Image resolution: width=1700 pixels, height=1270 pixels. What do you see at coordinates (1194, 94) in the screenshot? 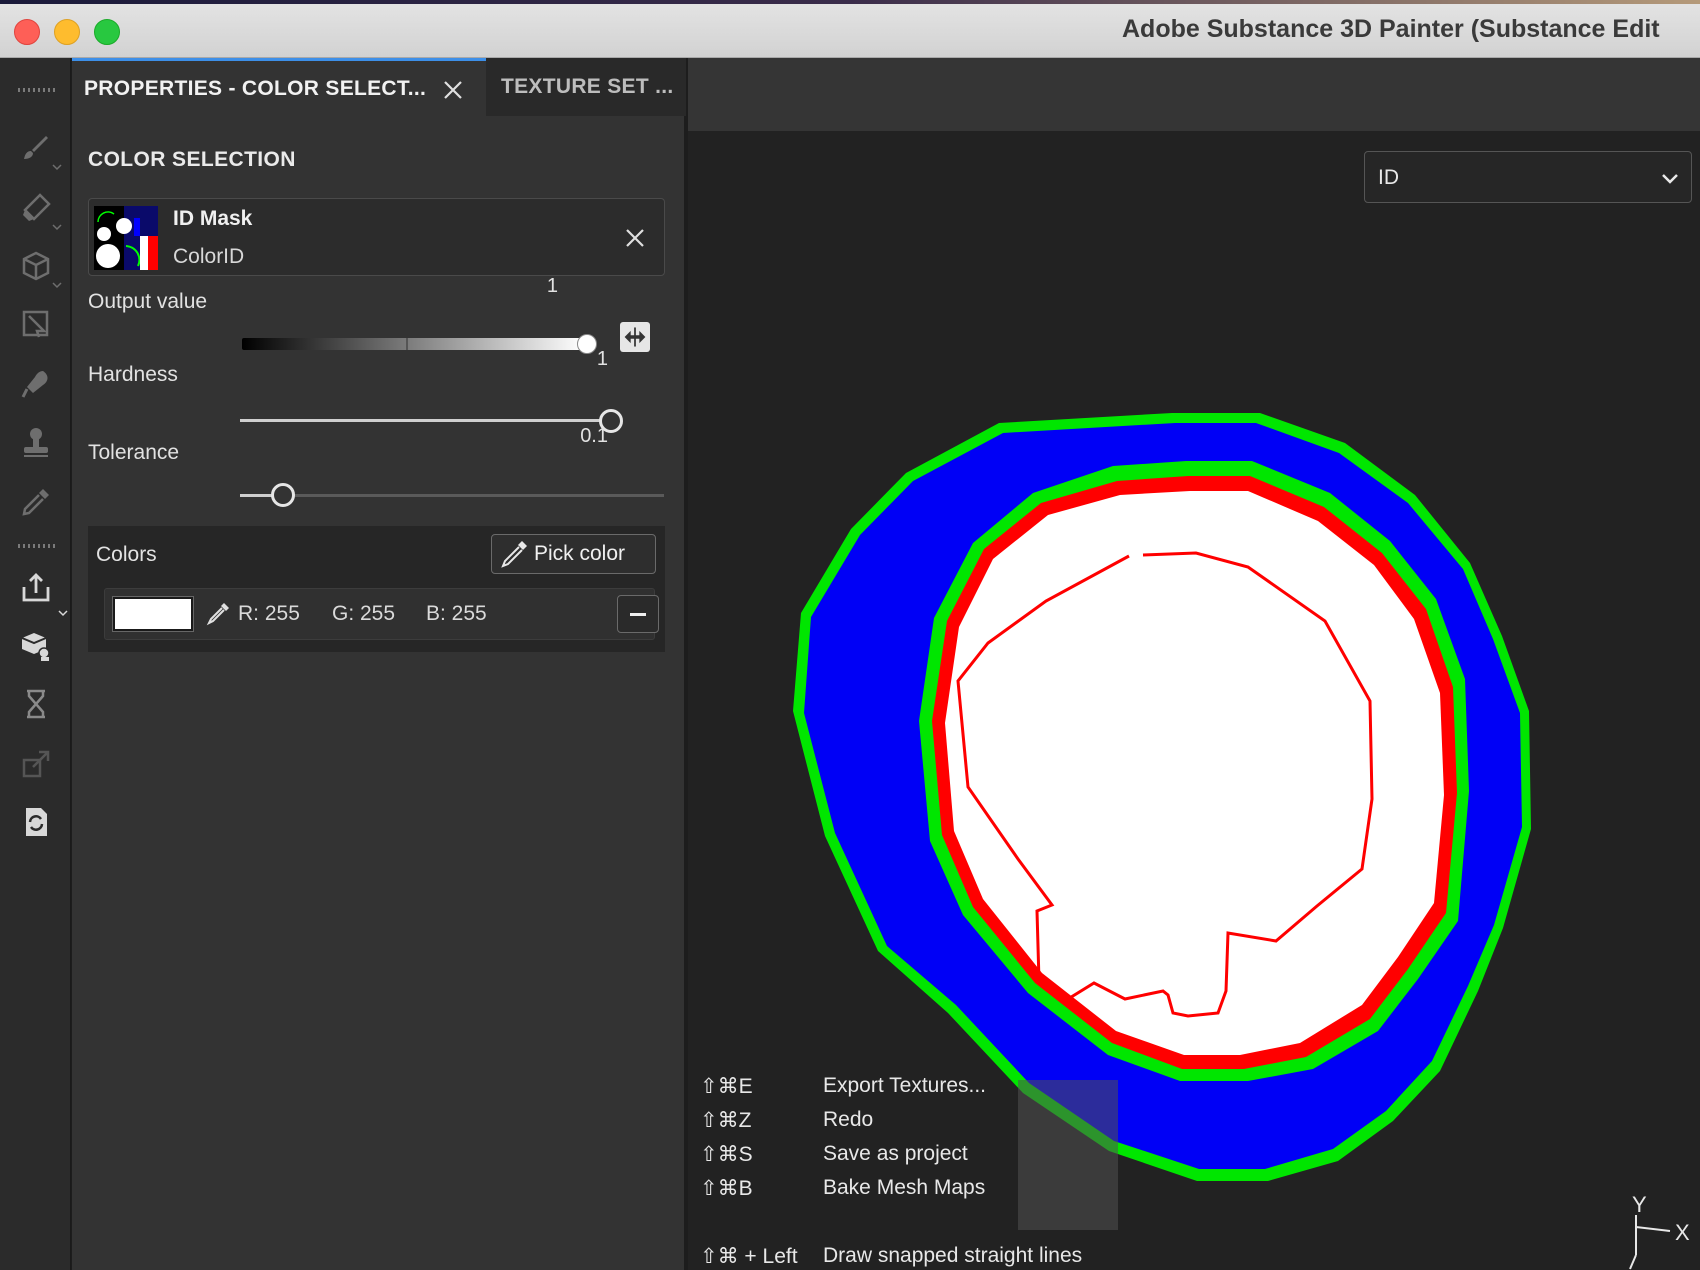
I see `viewport-header` at bounding box center [1194, 94].